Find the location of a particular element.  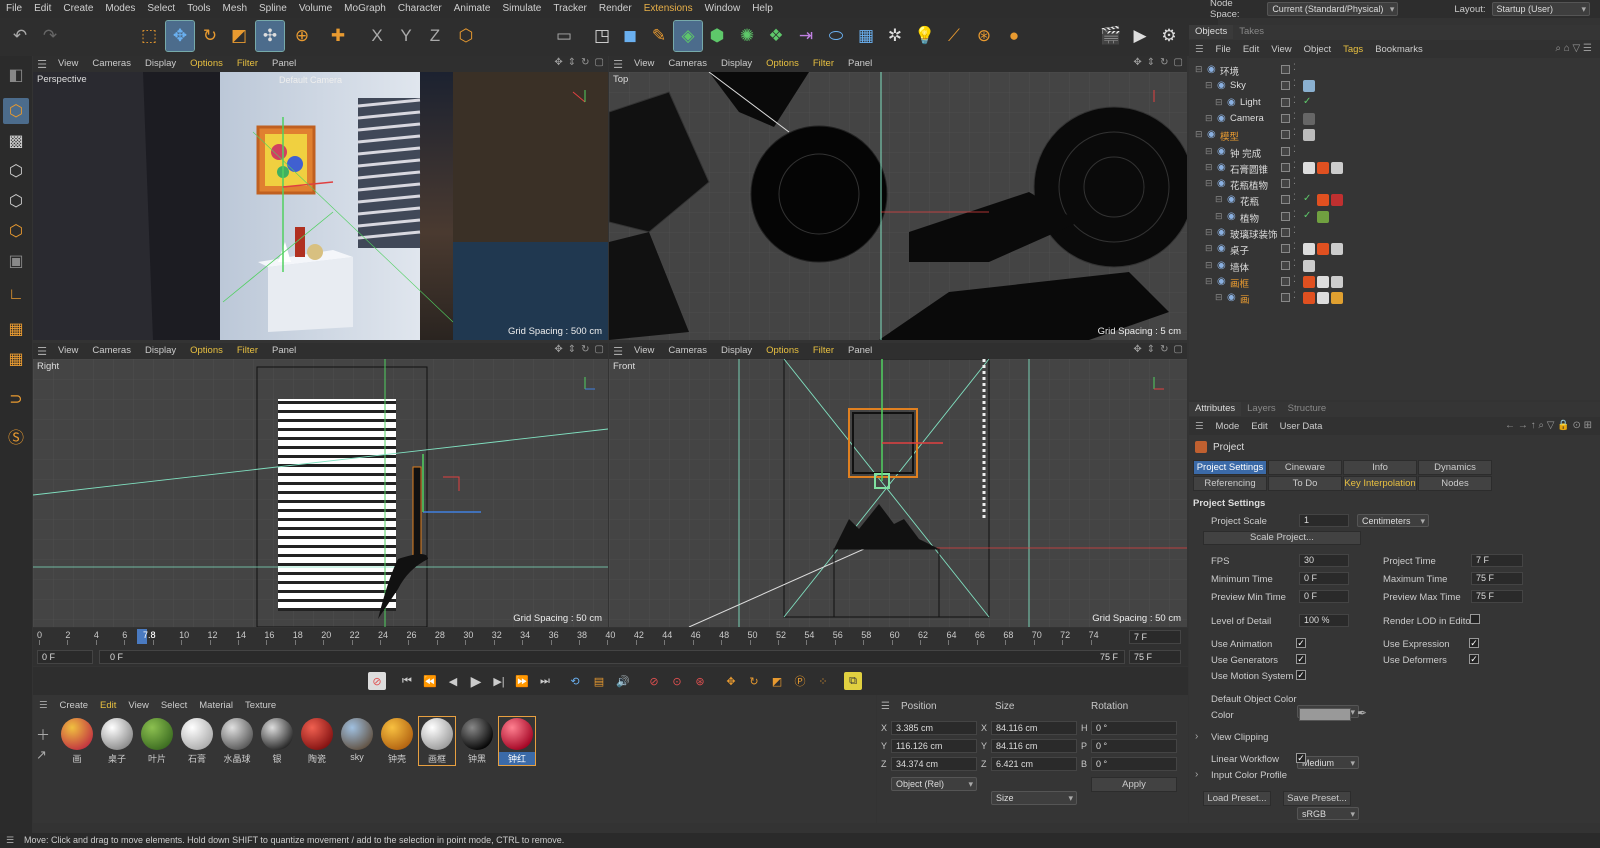

object-name: 石膏圆锥 is located at coordinates (1249, 169).